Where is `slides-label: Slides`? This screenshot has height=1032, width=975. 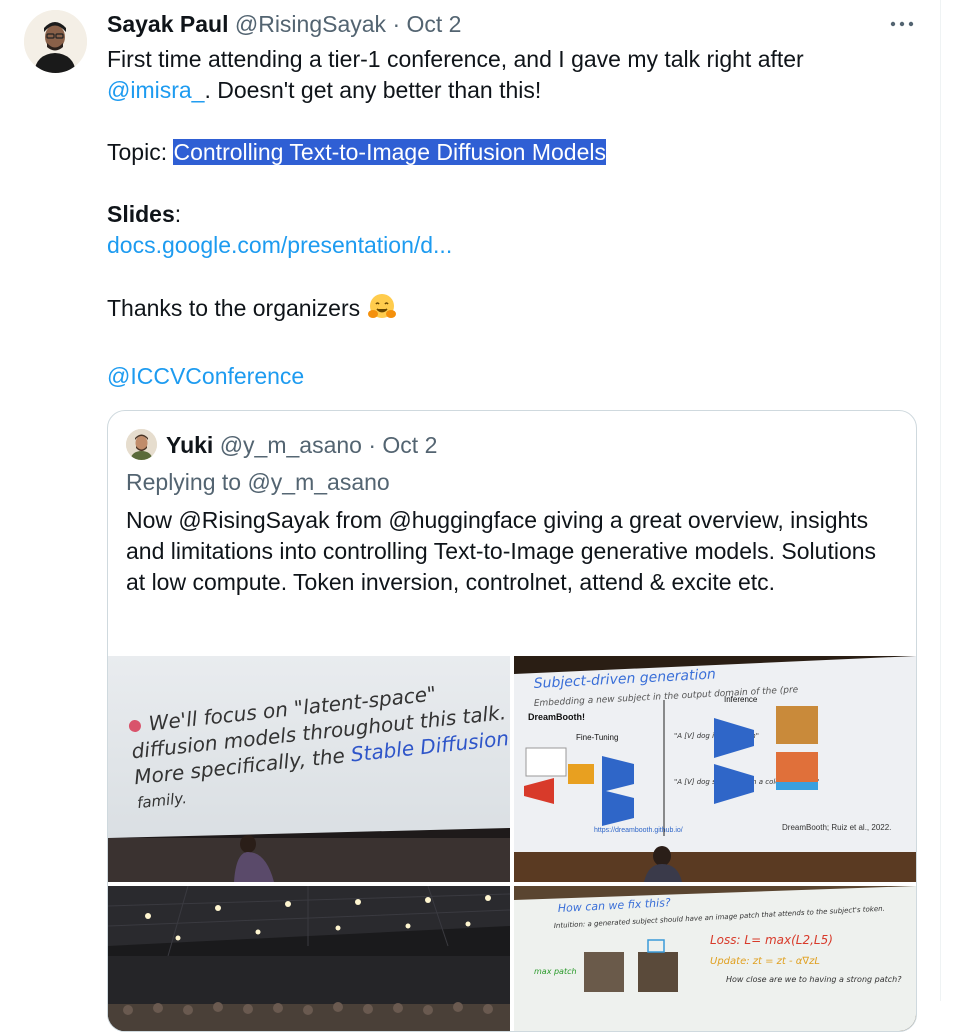 slides-label: Slides is located at coordinates (141, 214).